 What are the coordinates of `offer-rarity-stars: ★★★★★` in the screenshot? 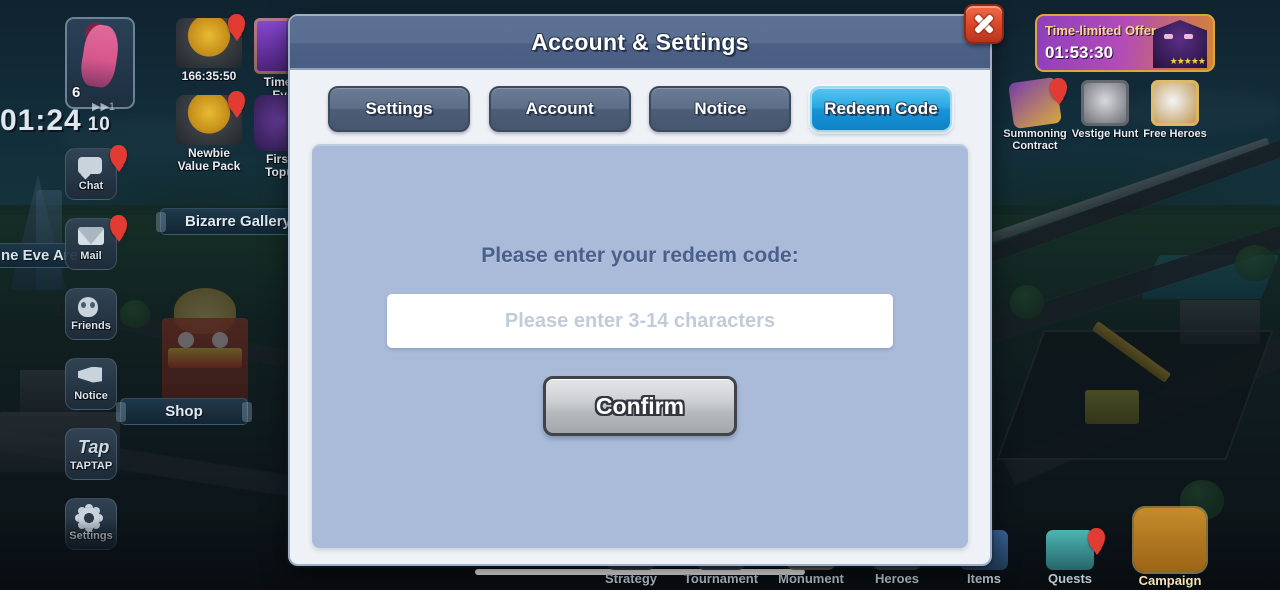 It's located at (1187, 61).